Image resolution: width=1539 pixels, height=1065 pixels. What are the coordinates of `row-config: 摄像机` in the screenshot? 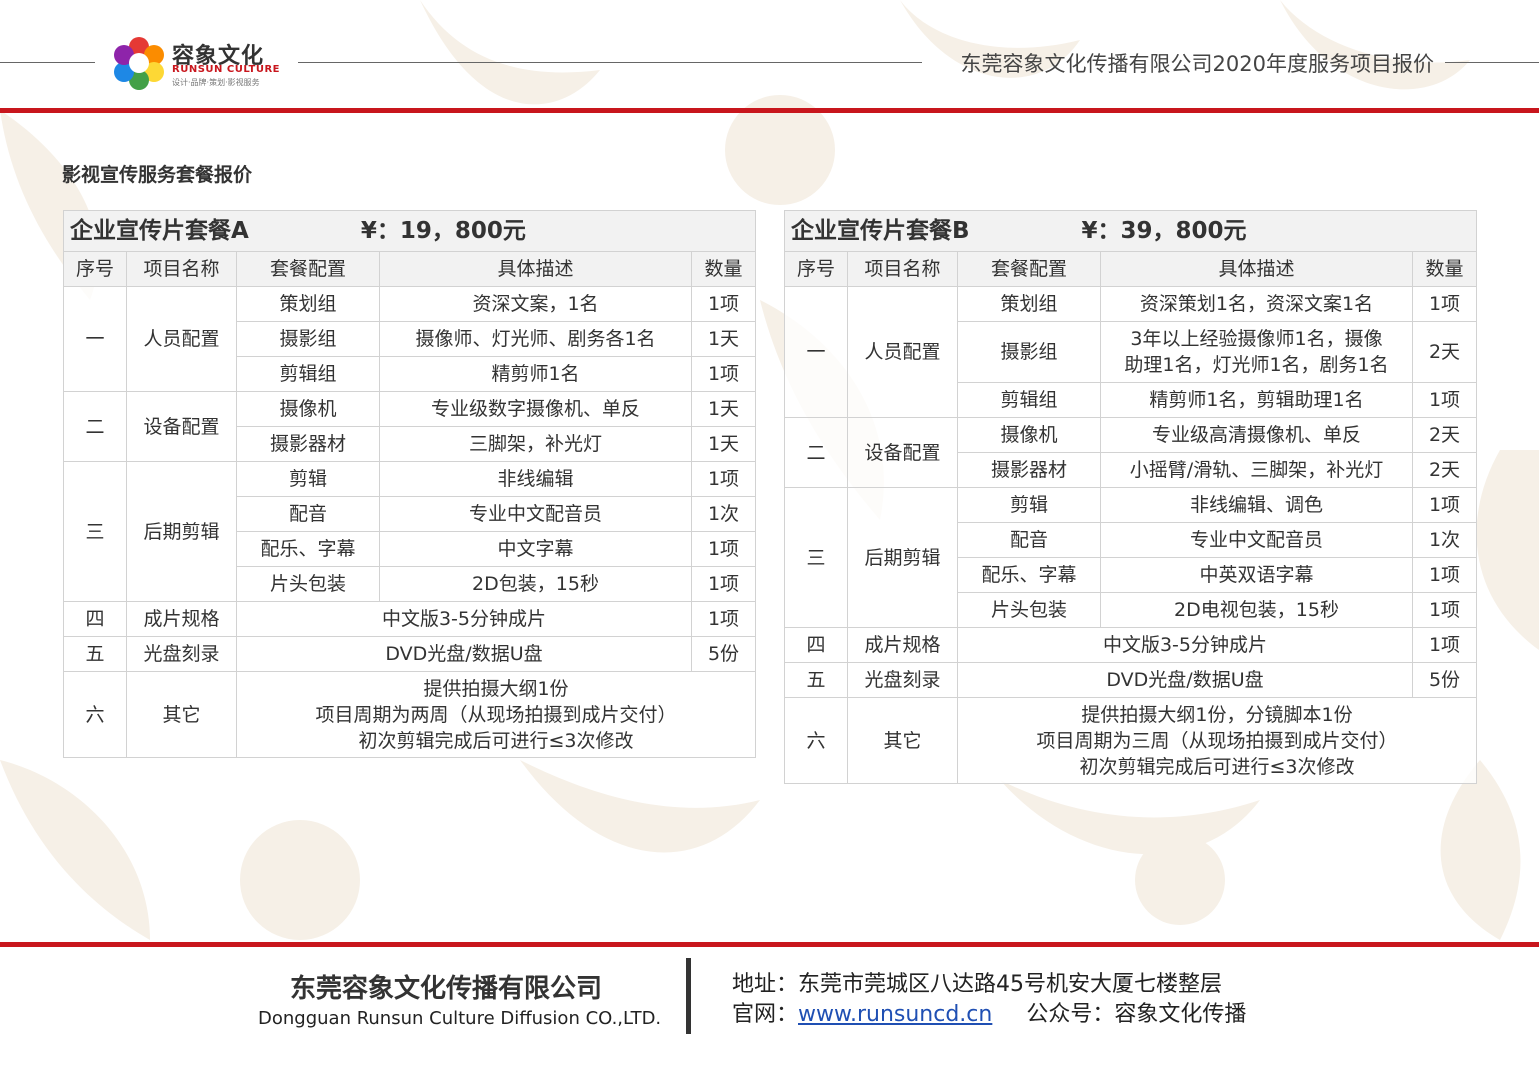 It's located at (1029, 435).